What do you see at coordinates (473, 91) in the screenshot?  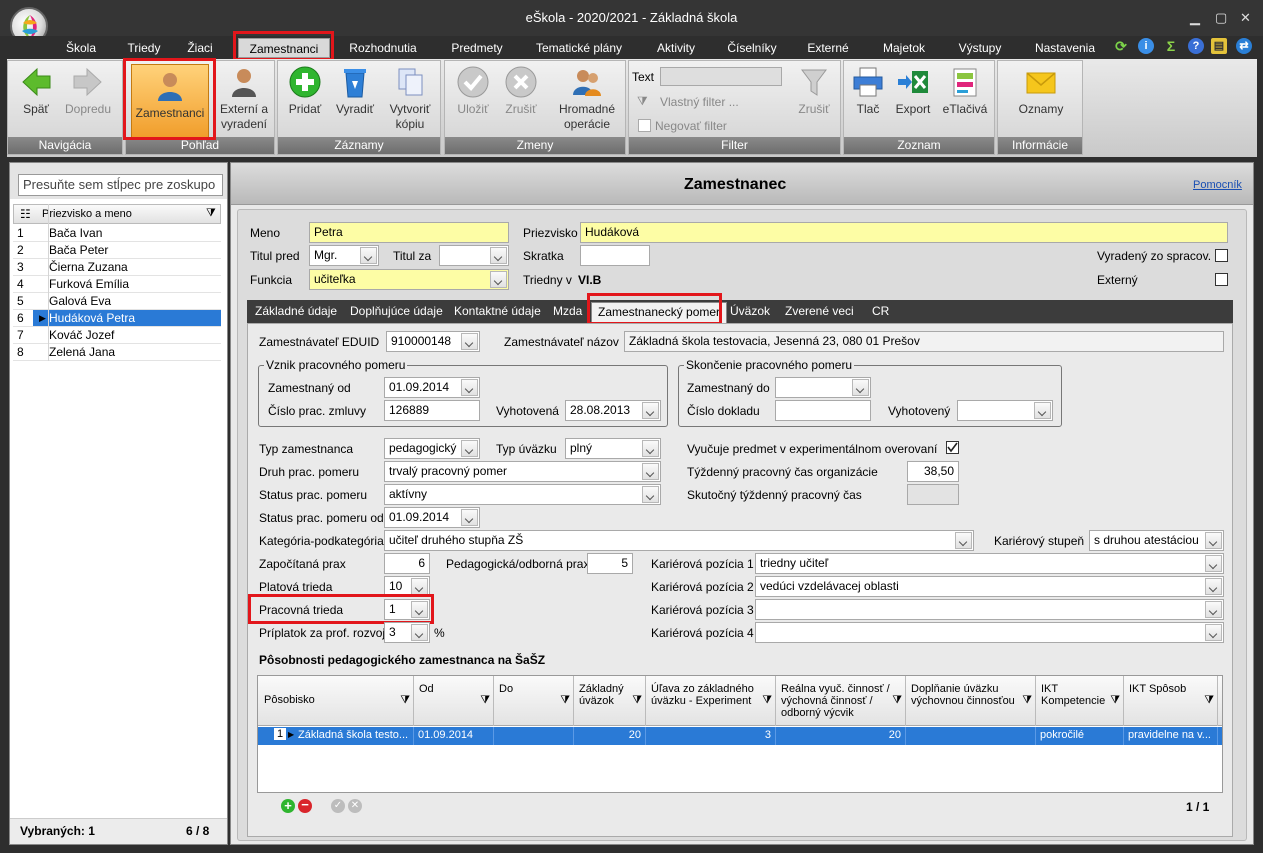 I see `save-button: Uložiť` at bounding box center [473, 91].